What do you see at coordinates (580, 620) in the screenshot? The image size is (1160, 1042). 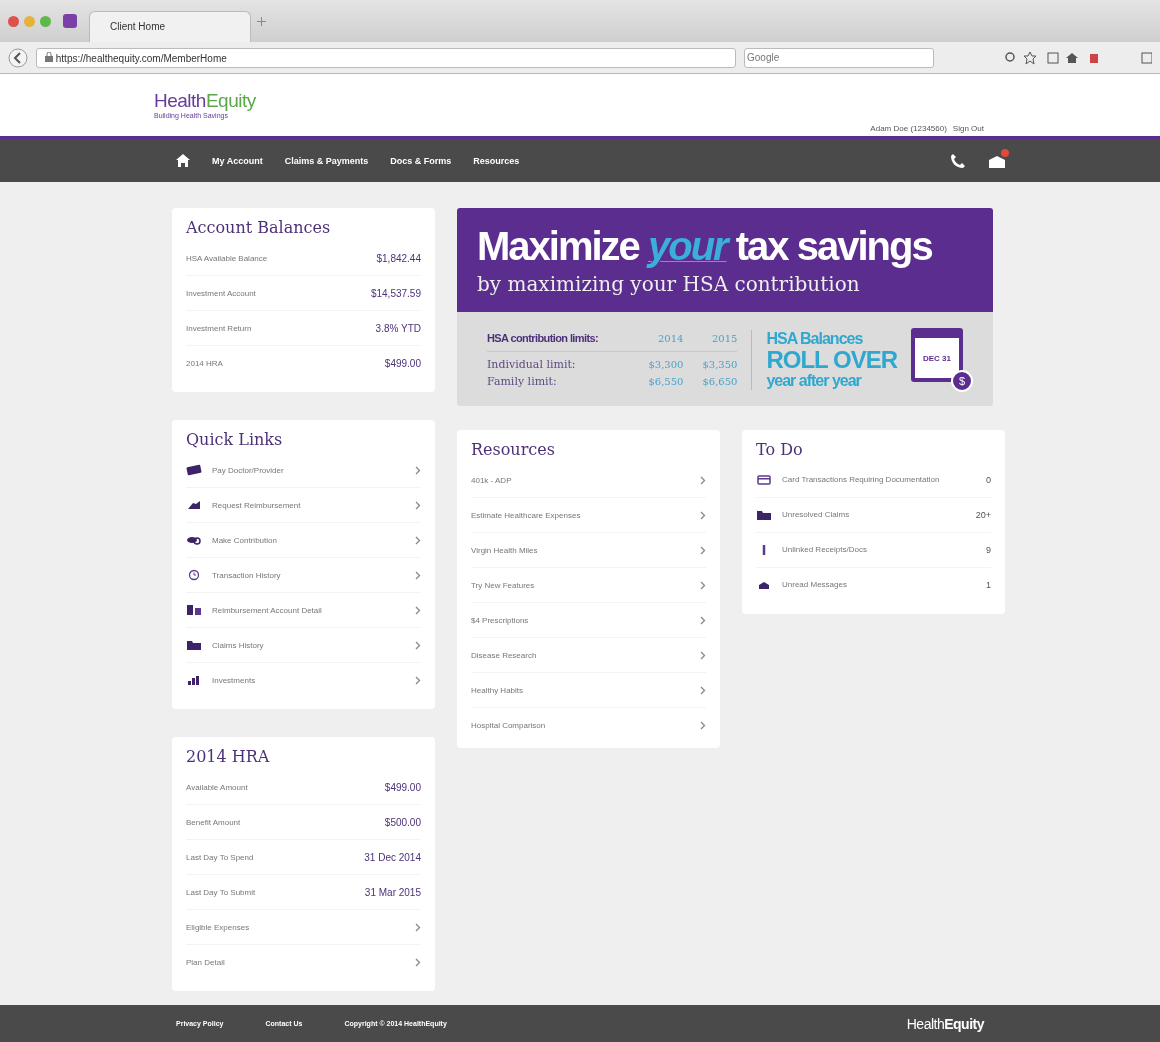 I see `resource-link: $4 Prescriptions` at bounding box center [580, 620].